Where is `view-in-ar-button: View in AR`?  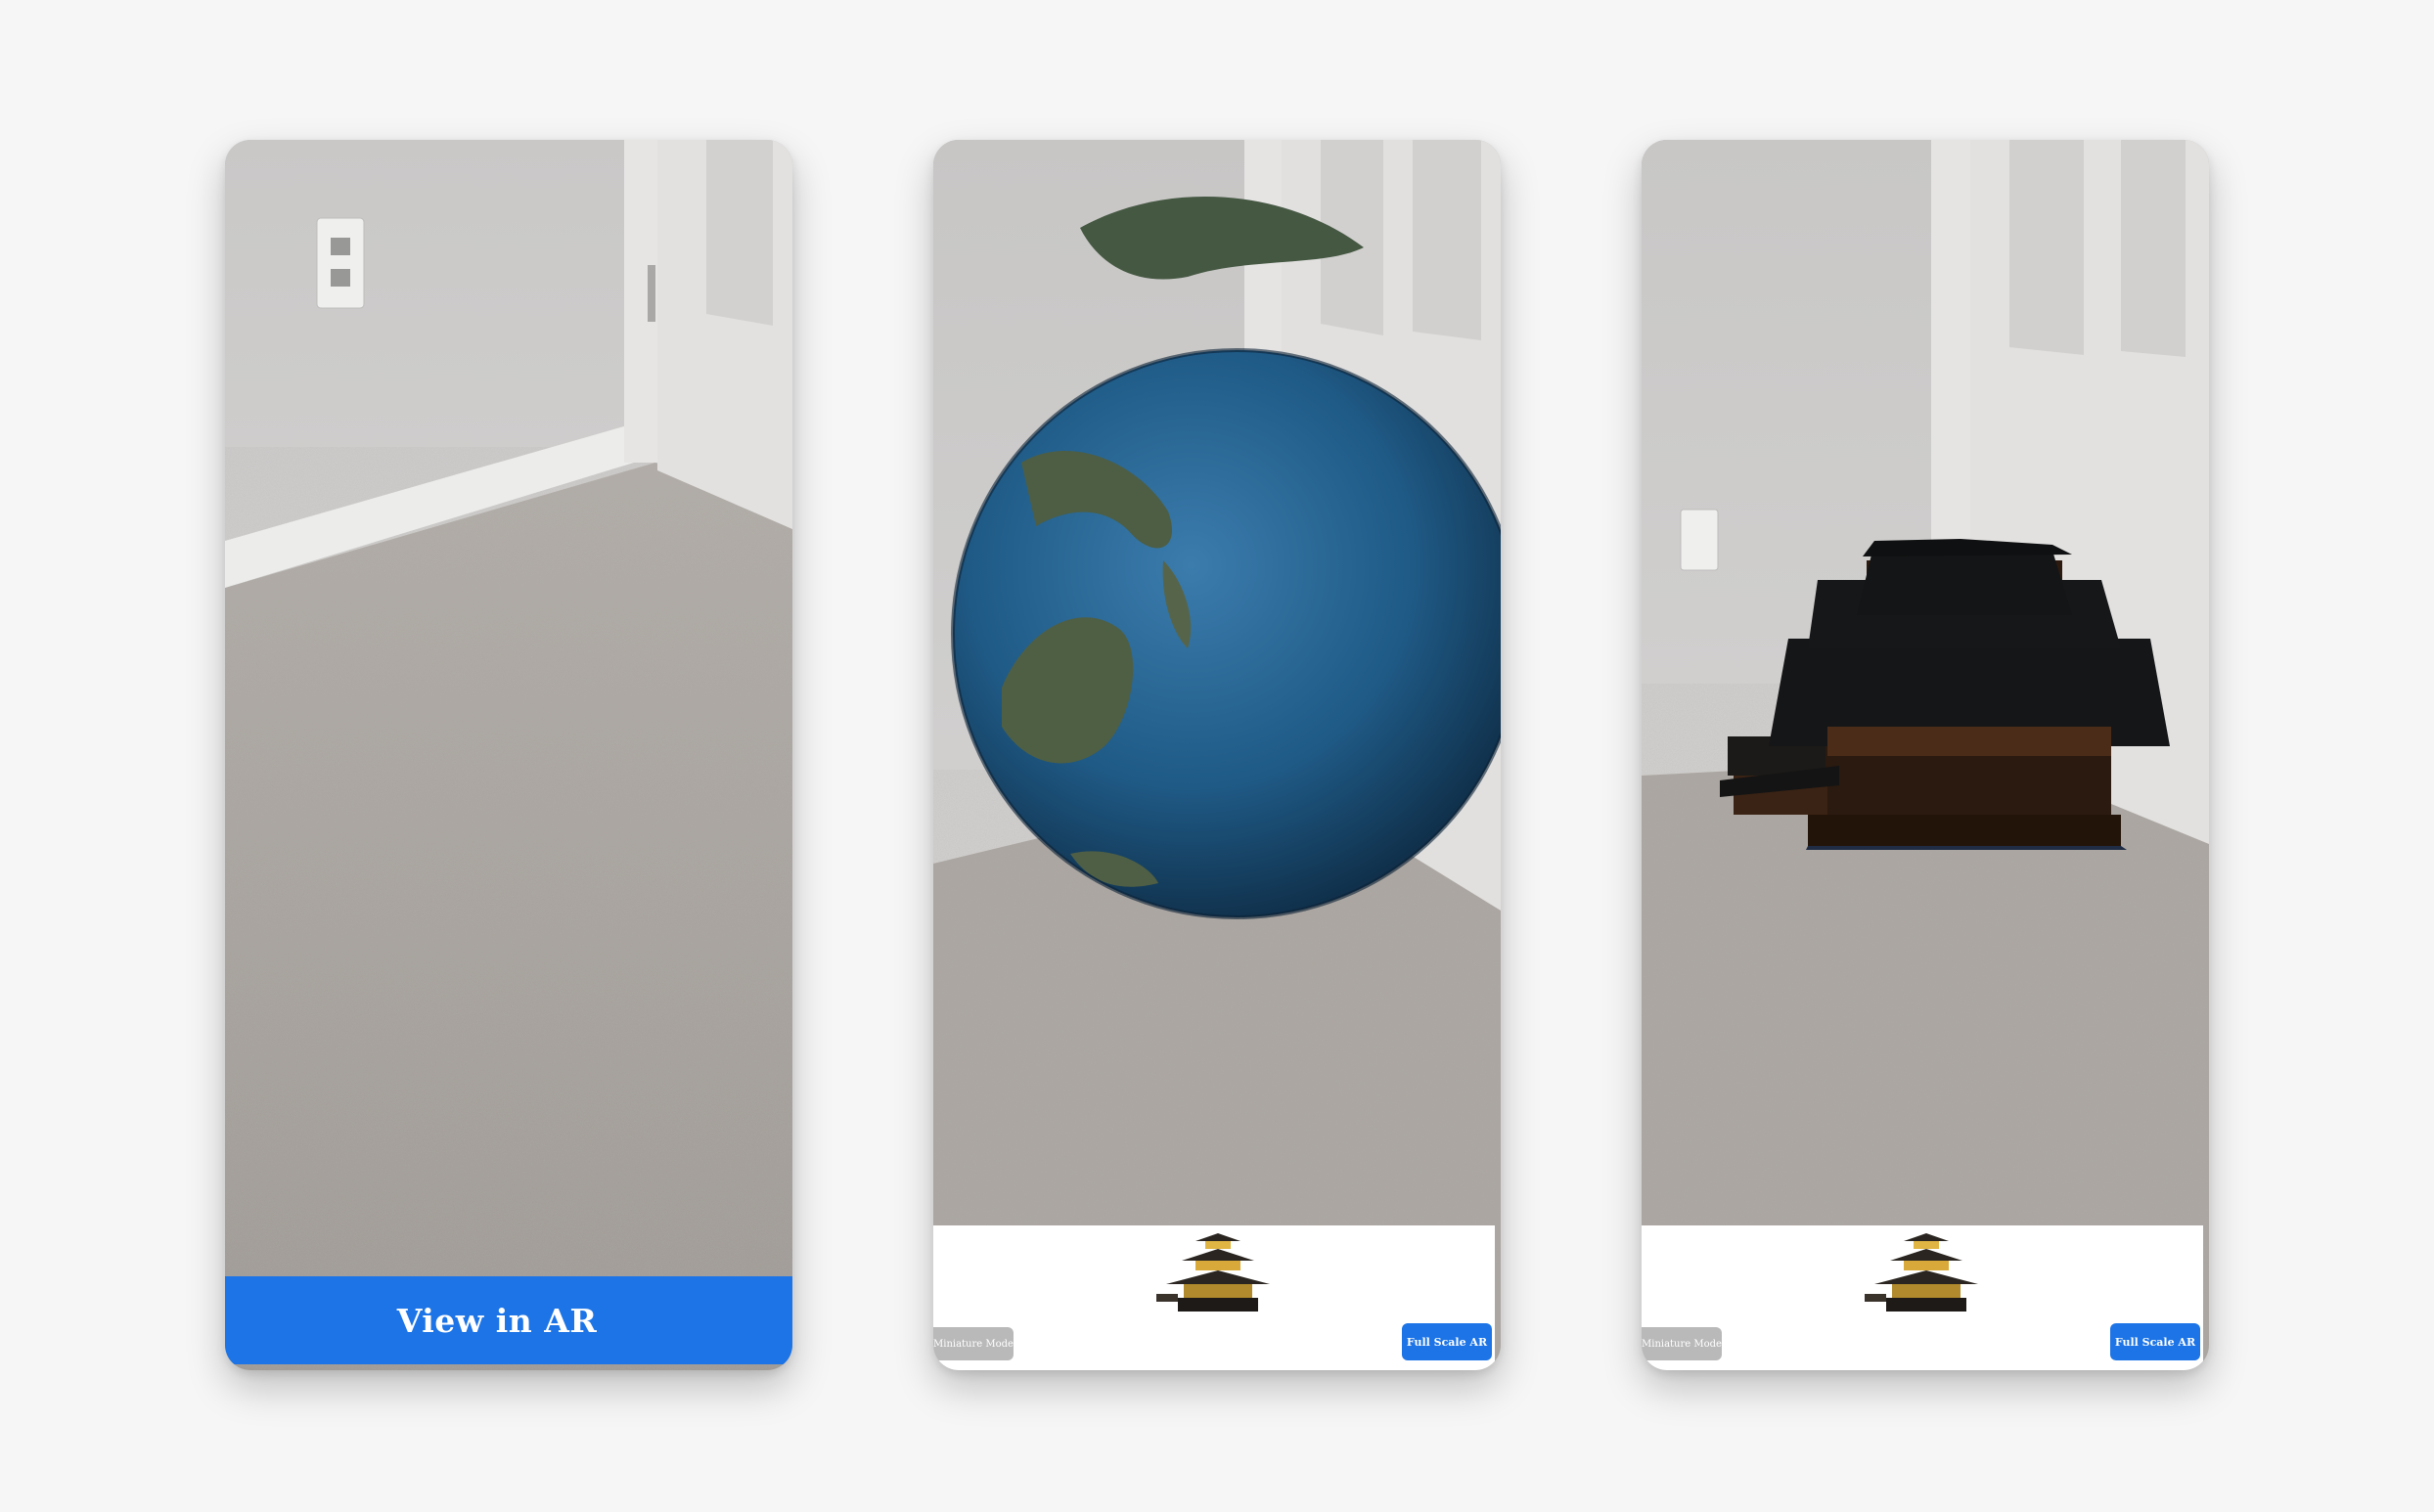
view-in-ar-button: View in AR is located at coordinates (509, 1320).